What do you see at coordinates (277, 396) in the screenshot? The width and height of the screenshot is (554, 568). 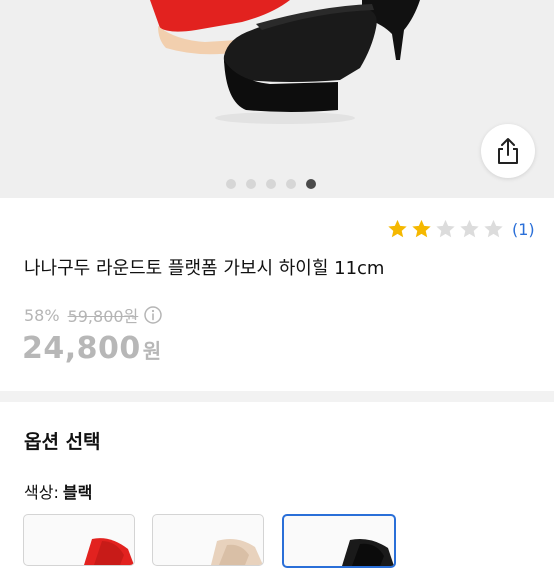 I see `section-divider` at bounding box center [277, 396].